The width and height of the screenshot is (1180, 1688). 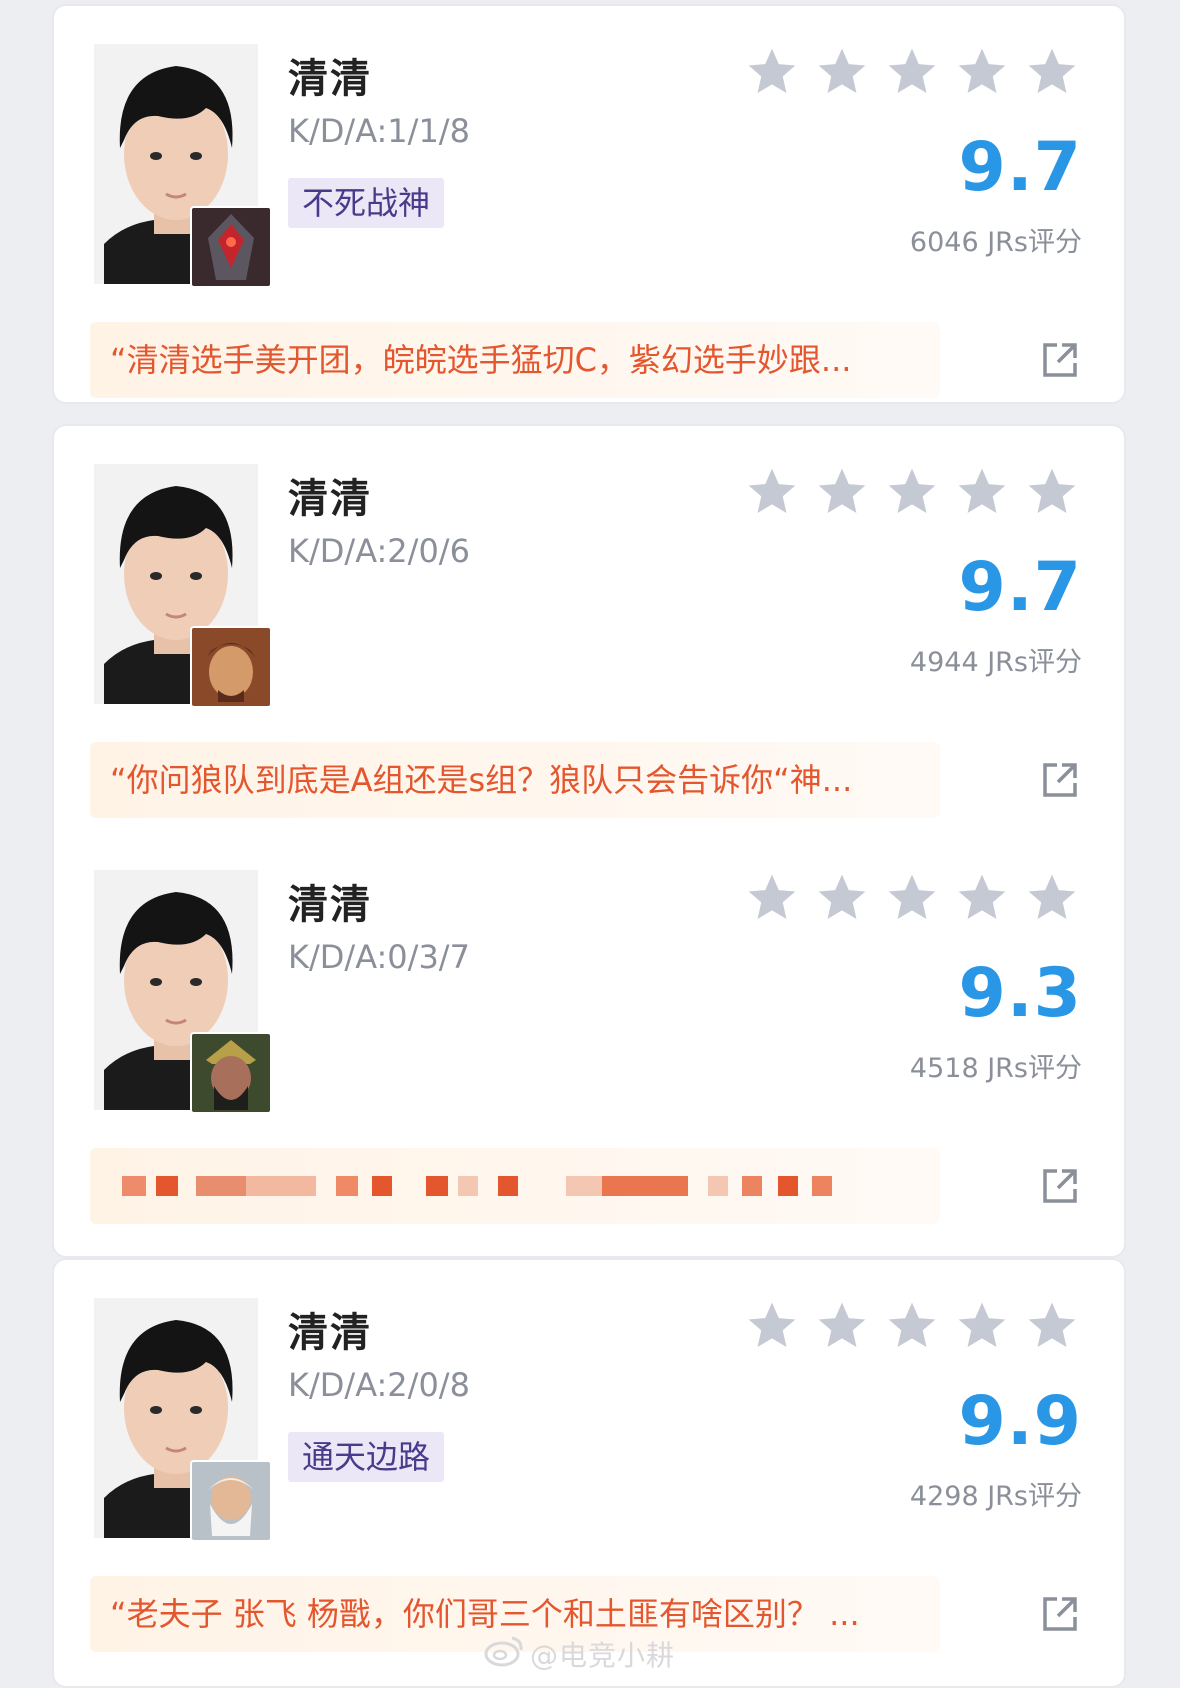 I want to click on rating-count: 6046 JRs评分, so click(x=995, y=242).